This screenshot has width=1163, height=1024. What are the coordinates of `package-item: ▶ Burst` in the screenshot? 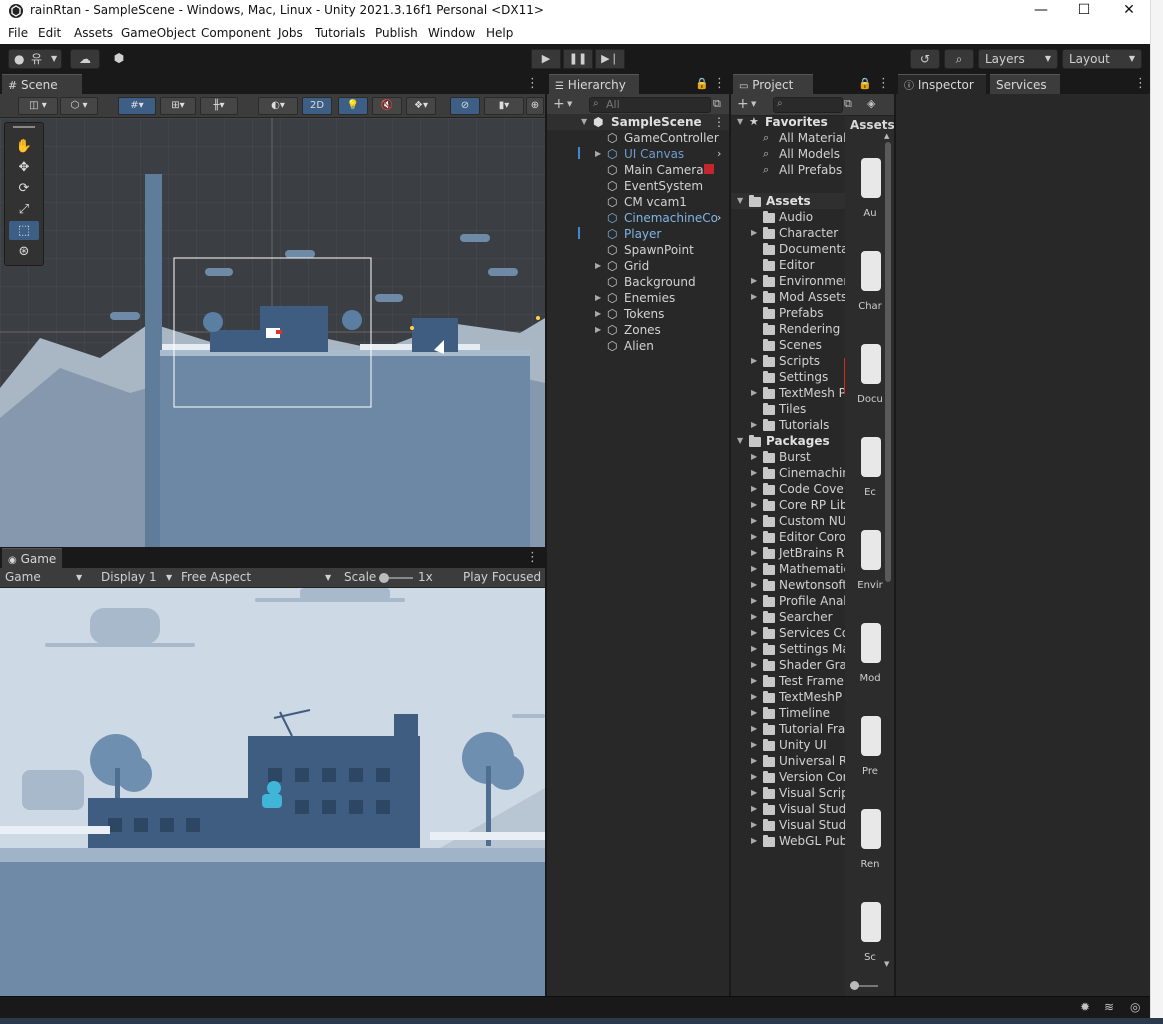 It's located at (788, 457).